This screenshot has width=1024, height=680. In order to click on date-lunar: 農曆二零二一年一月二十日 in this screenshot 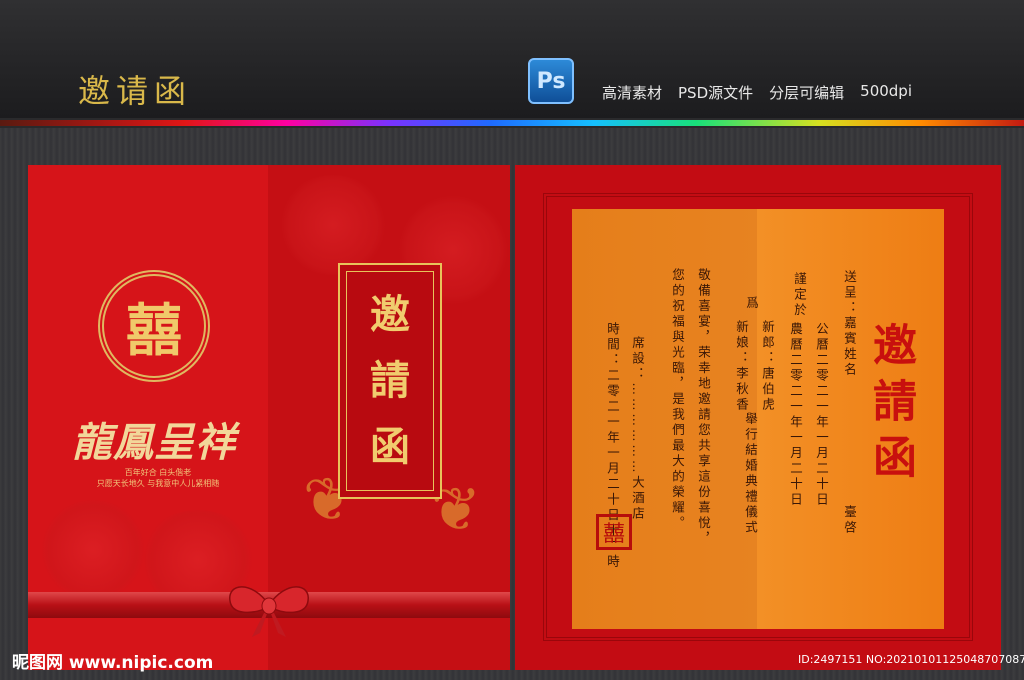, I will do `click(795, 415)`.